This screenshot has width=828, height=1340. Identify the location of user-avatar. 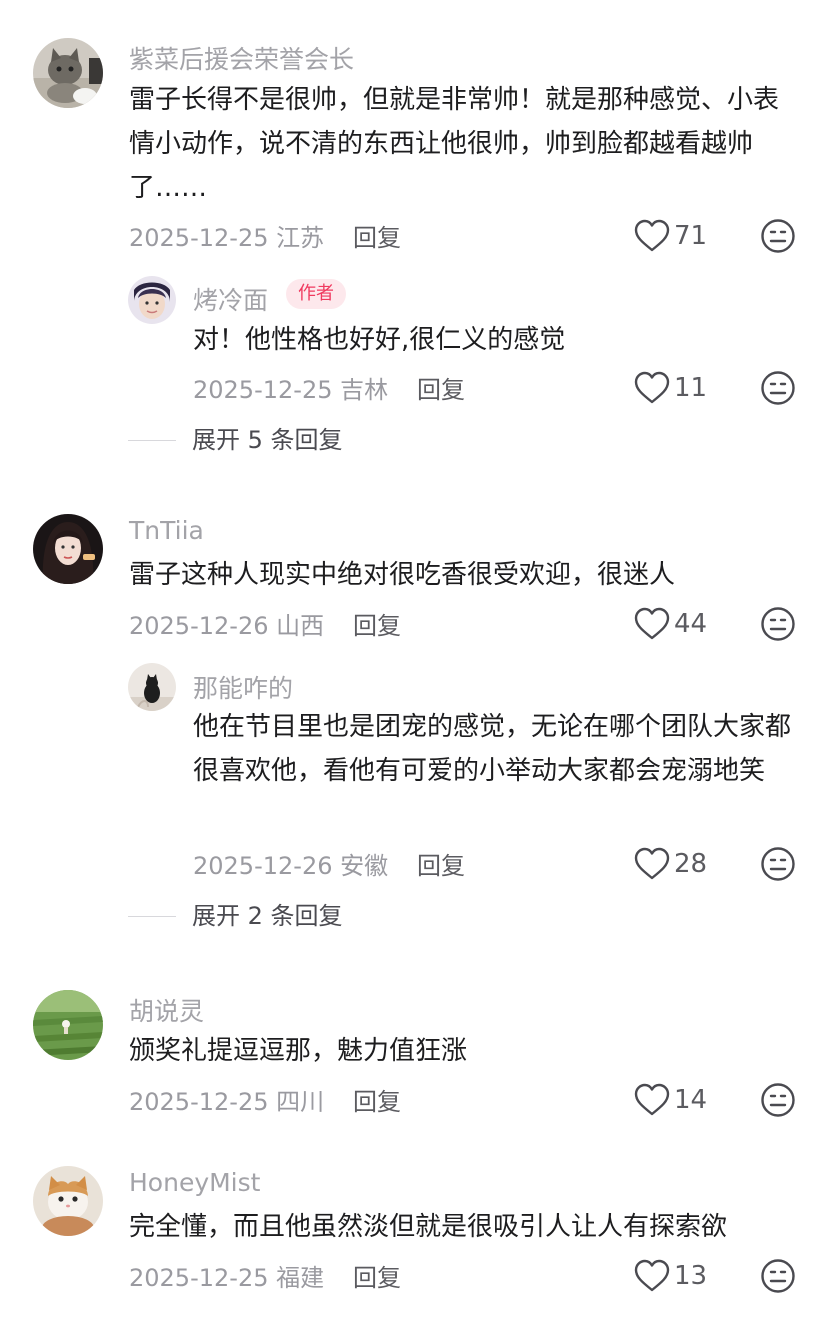
(68, 1201).